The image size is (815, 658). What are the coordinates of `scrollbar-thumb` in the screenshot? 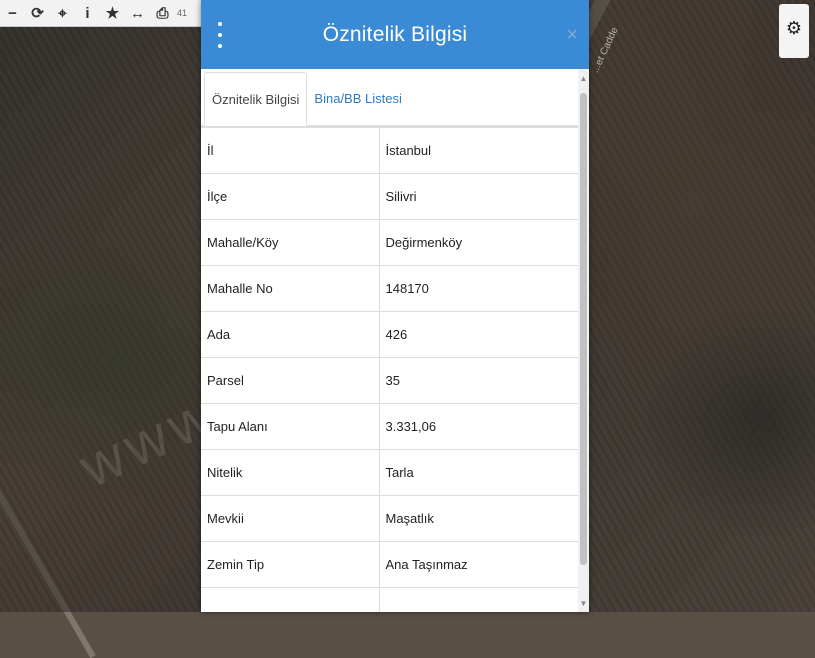 It's located at (583, 329).